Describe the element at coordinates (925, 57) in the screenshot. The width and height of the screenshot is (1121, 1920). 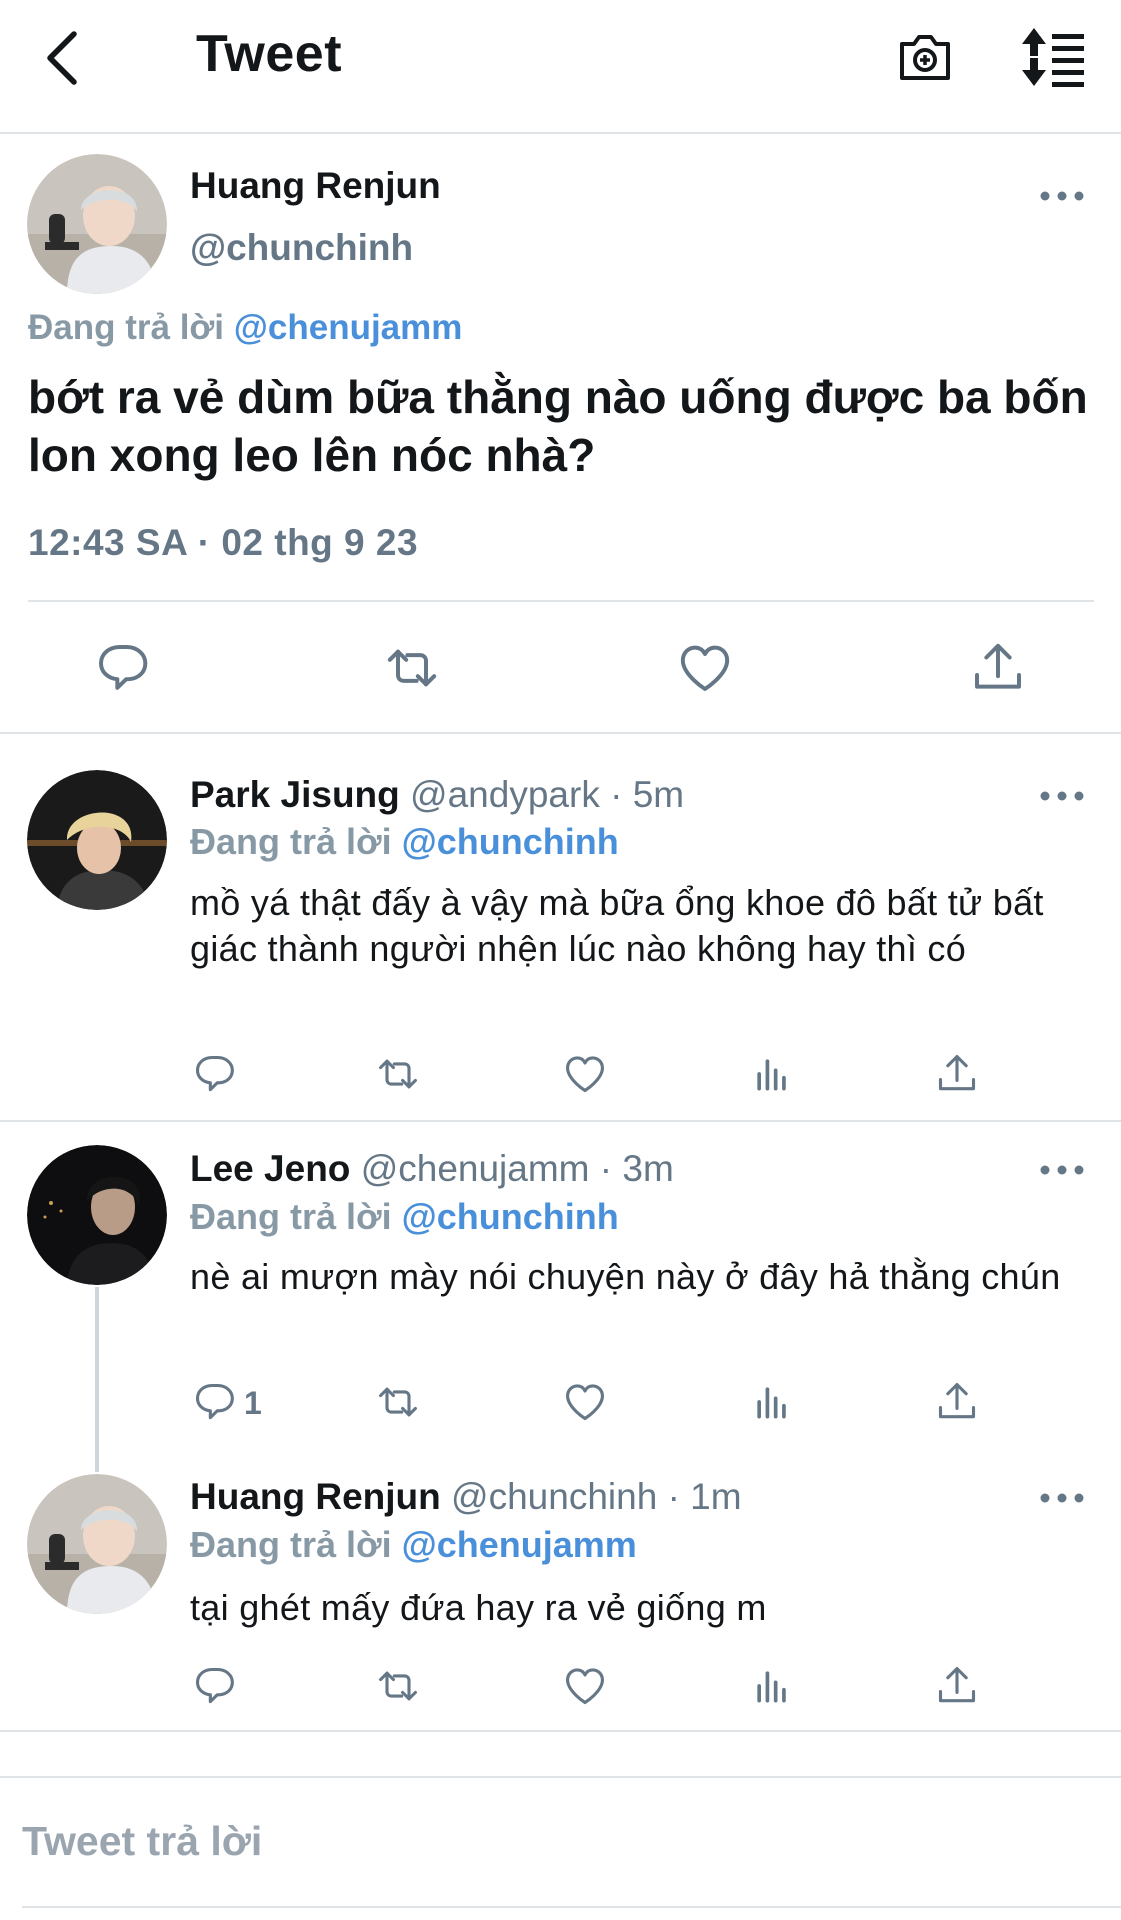
I see `camera-icon` at that location.